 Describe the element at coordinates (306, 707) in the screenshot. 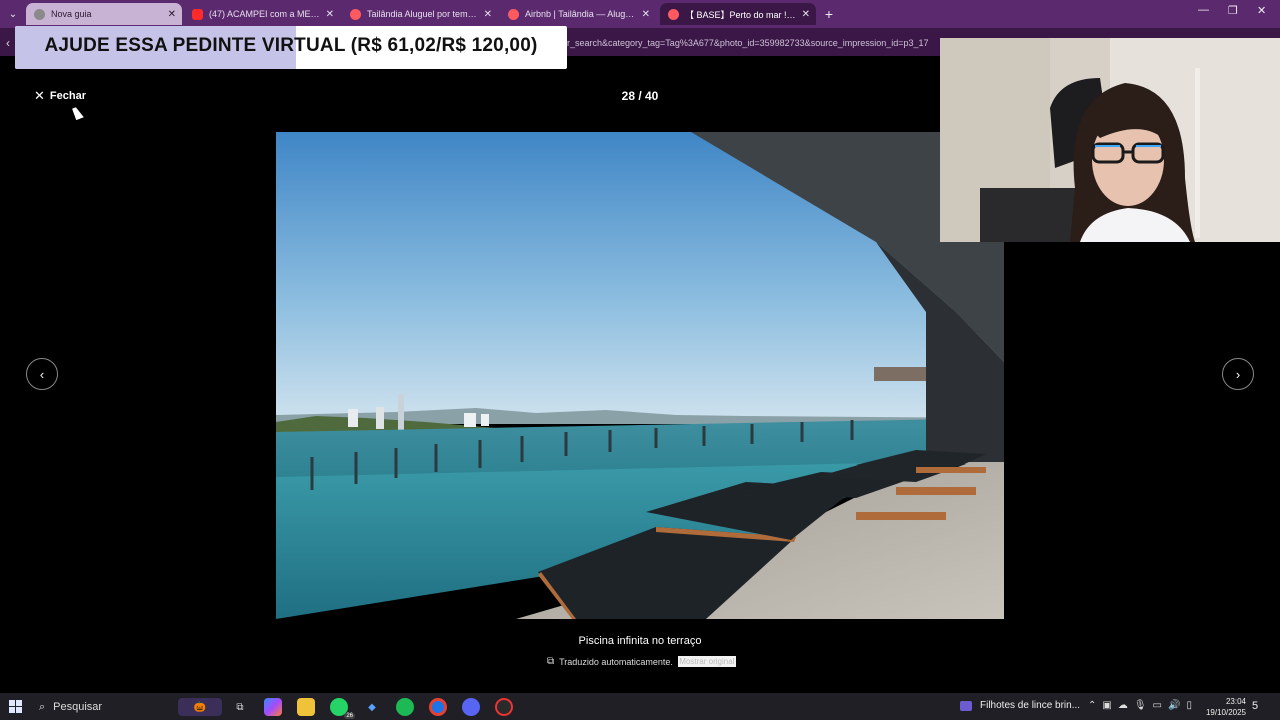

I see `file-explorer-icon` at that location.